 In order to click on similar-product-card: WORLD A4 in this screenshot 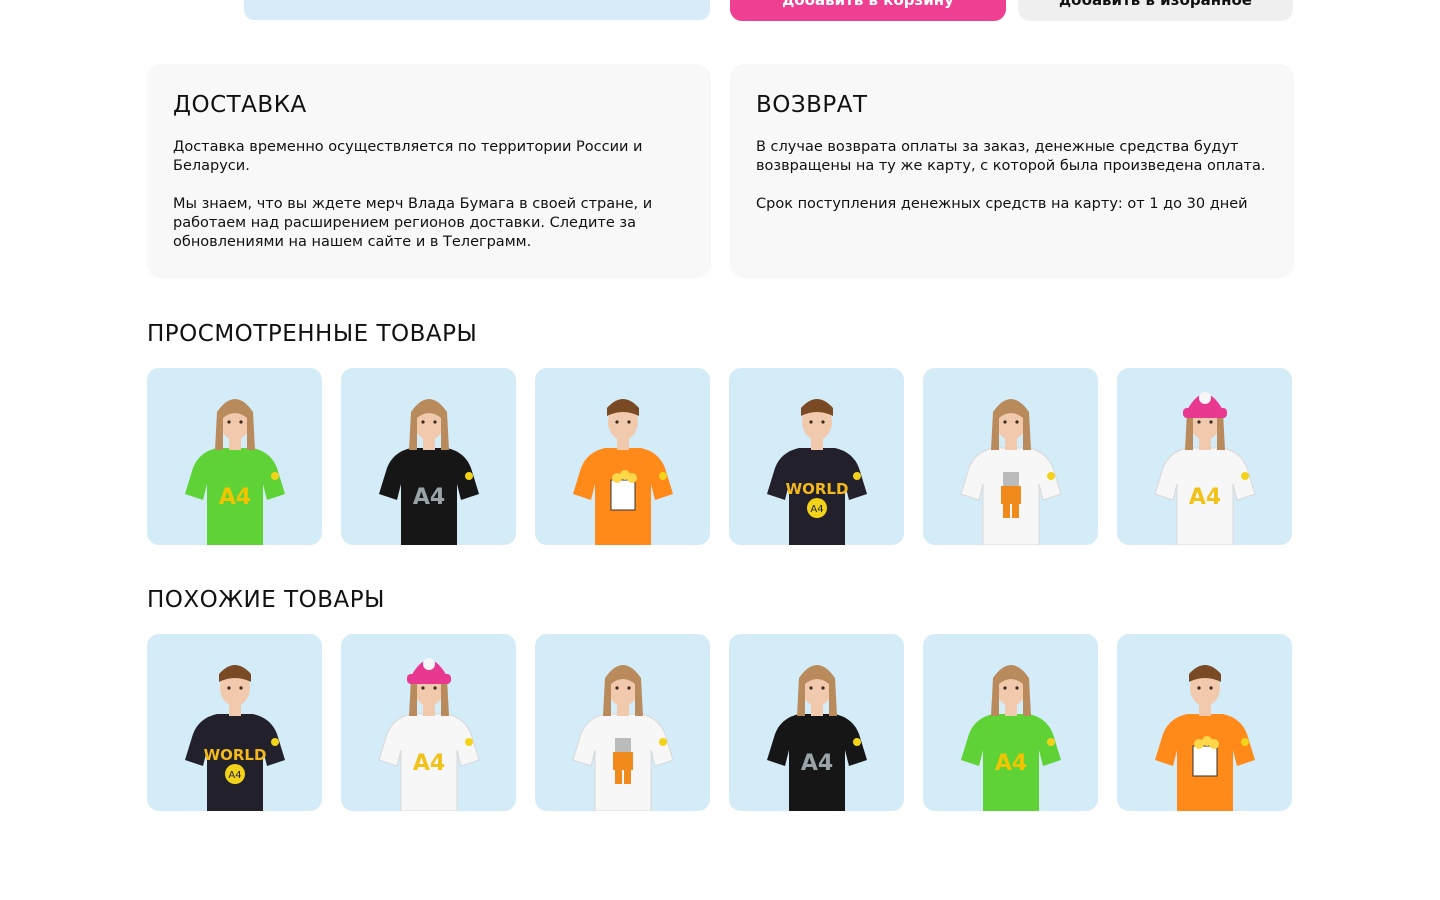, I will do `click(234, 722)`.